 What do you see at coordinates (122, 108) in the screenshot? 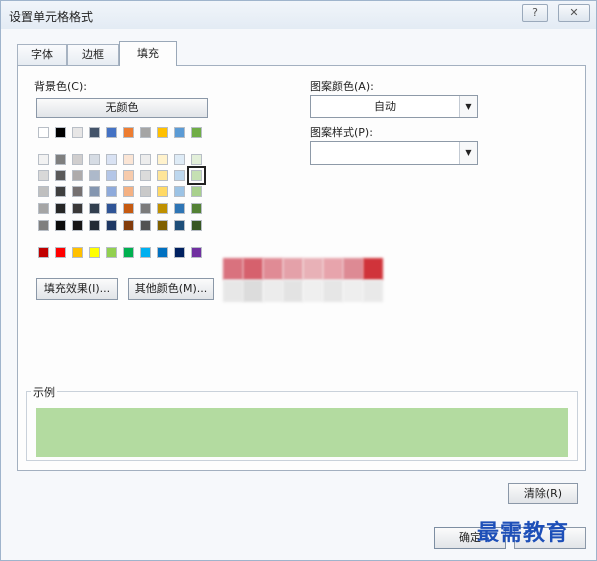
I see `no-color-button: 无颜色` at bounding box center [122, 108].